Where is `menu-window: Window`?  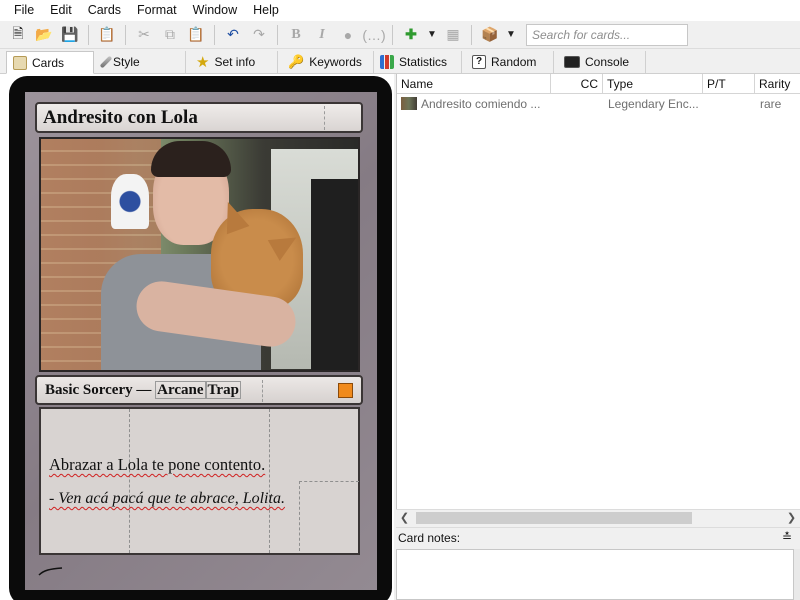 menu-window: Window is located at coordinates (215, 10).